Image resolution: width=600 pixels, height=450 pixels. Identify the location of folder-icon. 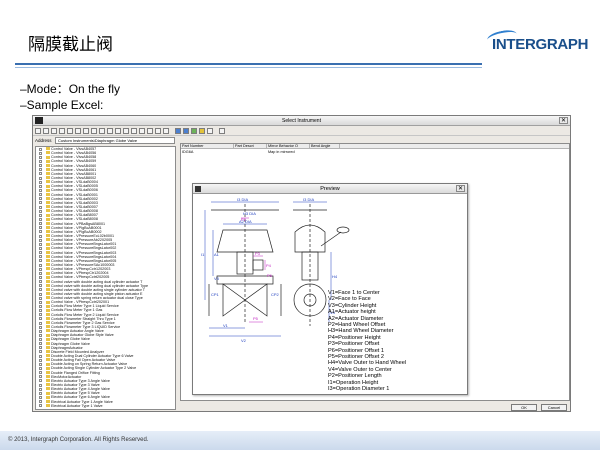
(202, 131).